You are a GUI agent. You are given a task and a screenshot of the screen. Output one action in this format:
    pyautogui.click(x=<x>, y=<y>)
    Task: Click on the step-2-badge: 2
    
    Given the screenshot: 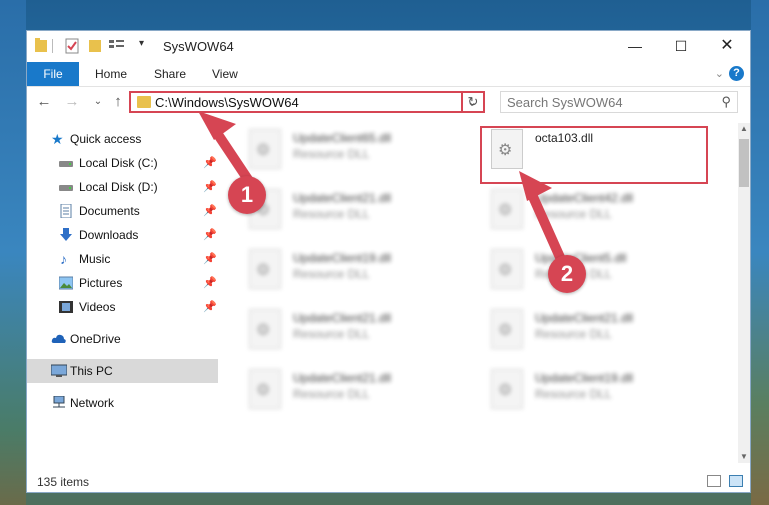 What is the action you would take?
    pyautogui.click(x=567, y=274)
    